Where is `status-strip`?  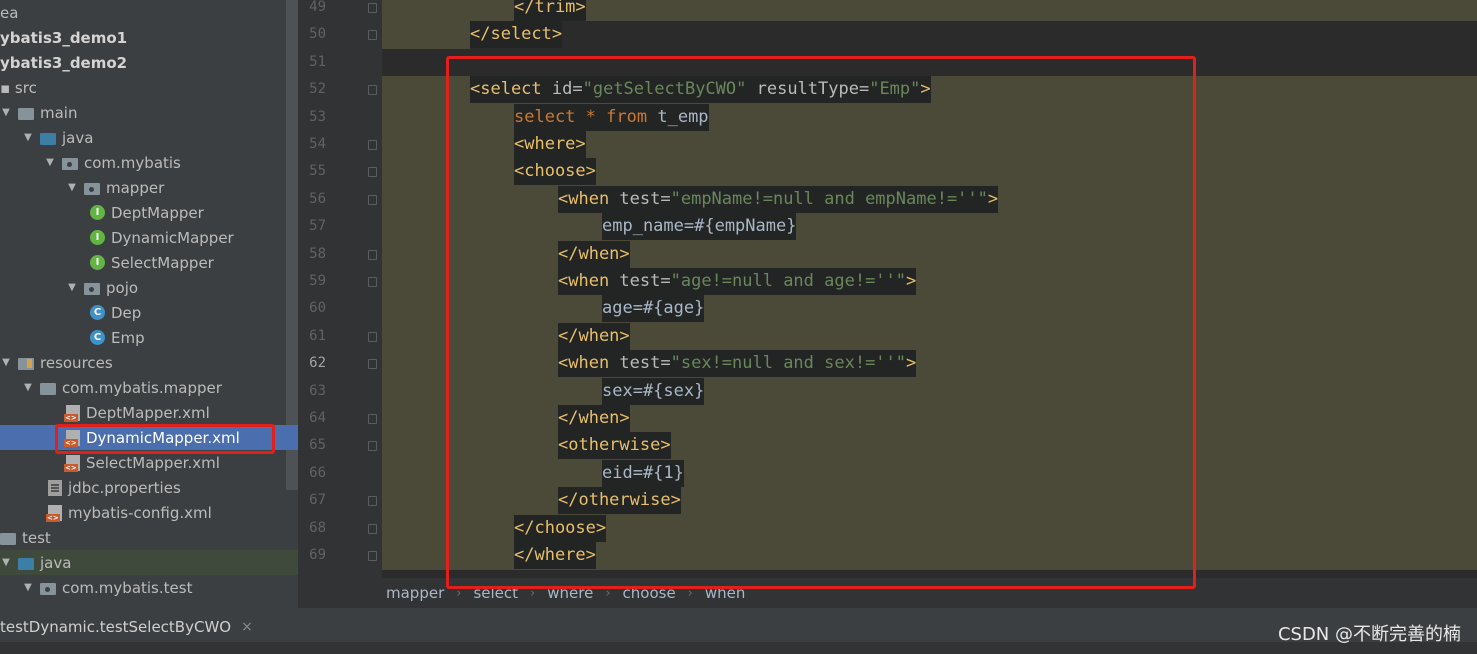
status-strip is located at coordinates (738, 648).